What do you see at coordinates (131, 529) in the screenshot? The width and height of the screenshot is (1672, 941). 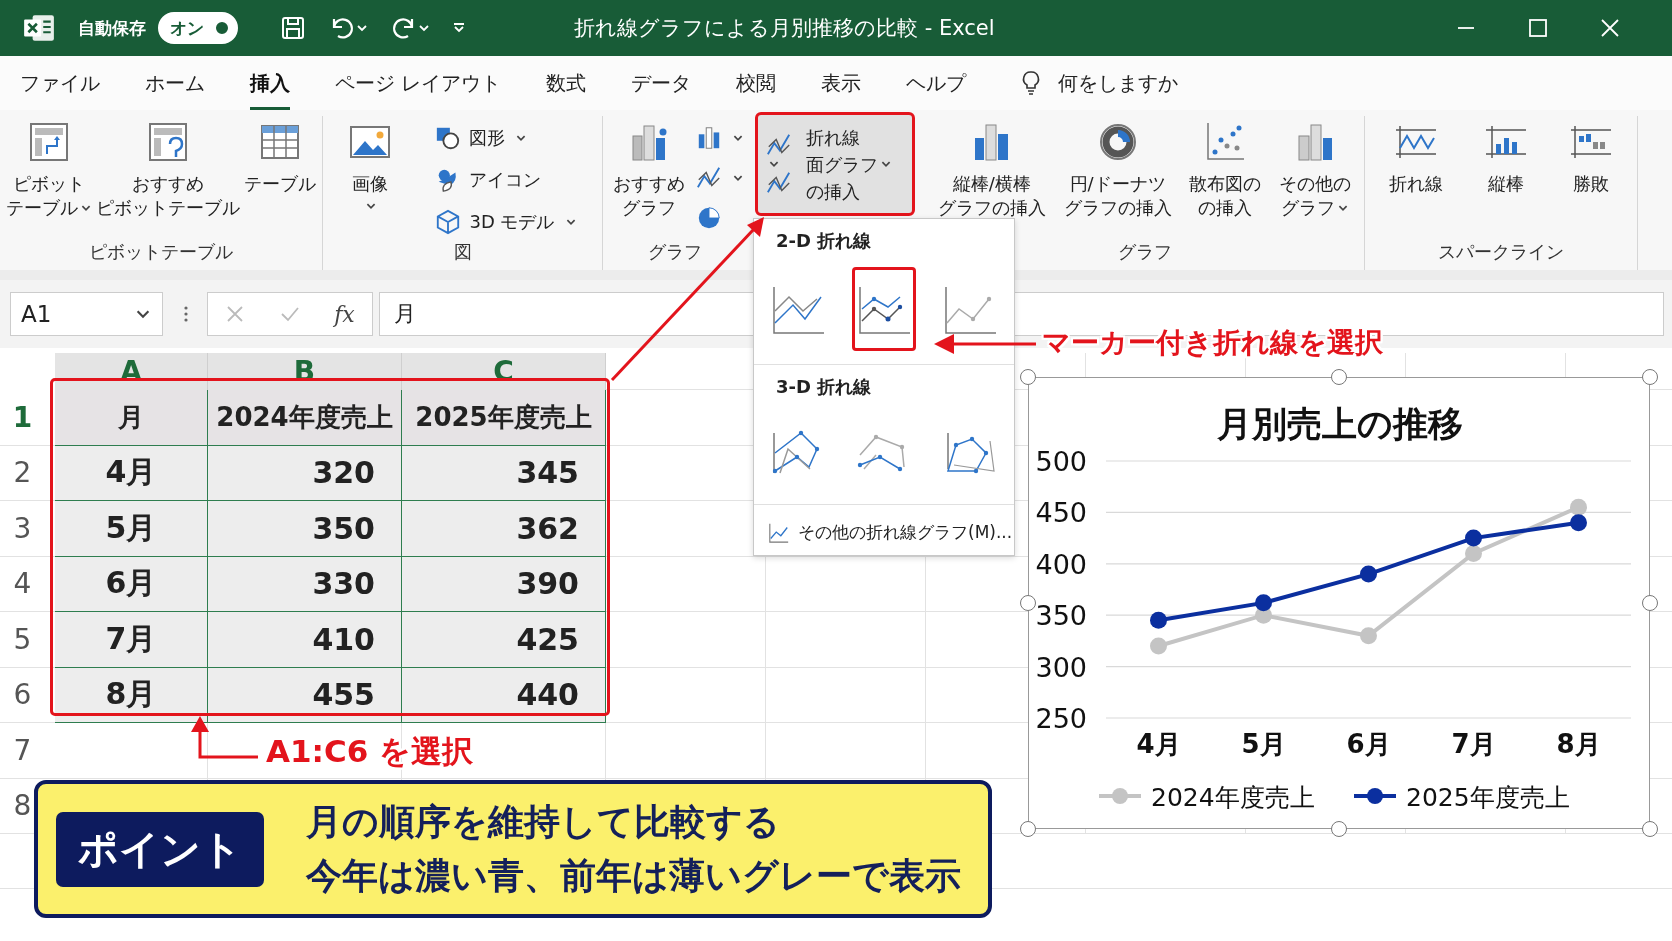 I see `table-cell: 5月` at bounding box center [131, 529].